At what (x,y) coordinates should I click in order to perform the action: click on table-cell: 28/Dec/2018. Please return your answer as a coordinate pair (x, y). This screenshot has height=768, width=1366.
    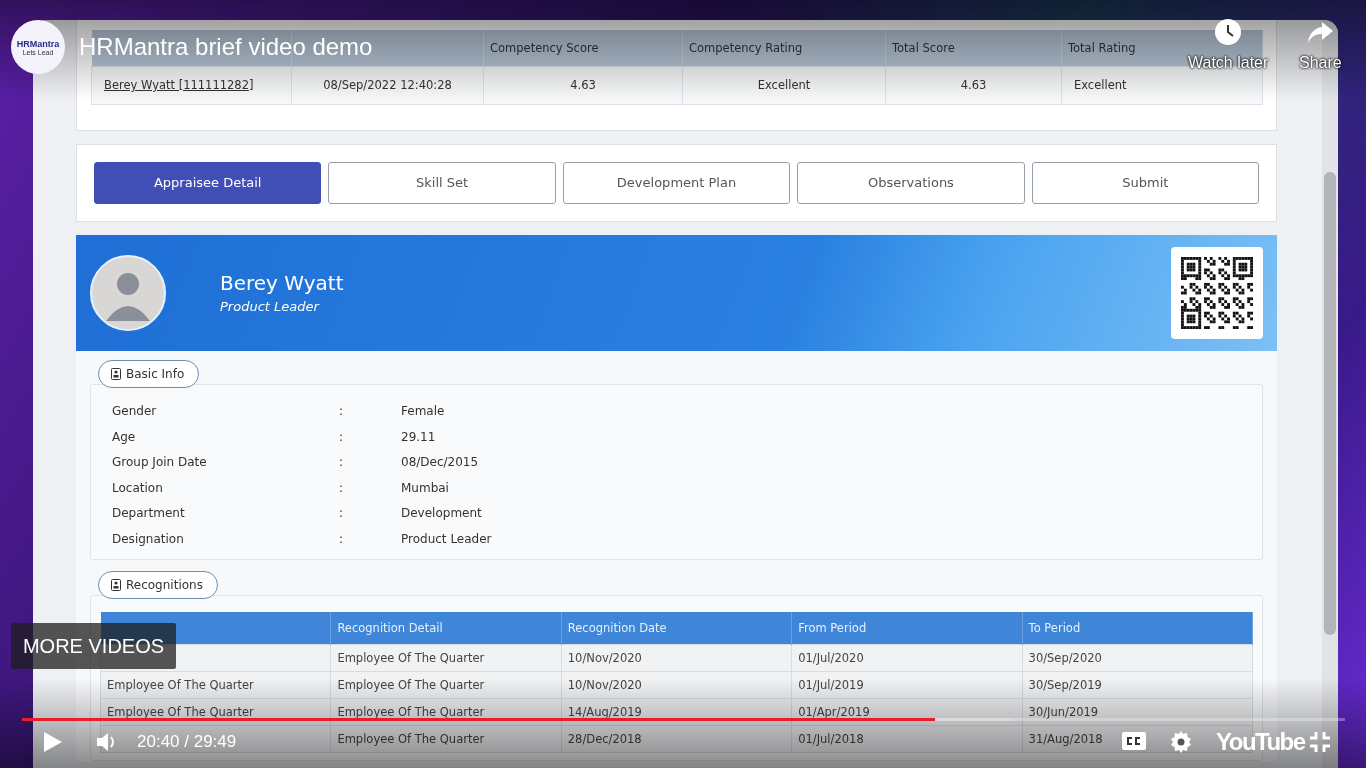
    Looking at the image, I should click on (676, 738).